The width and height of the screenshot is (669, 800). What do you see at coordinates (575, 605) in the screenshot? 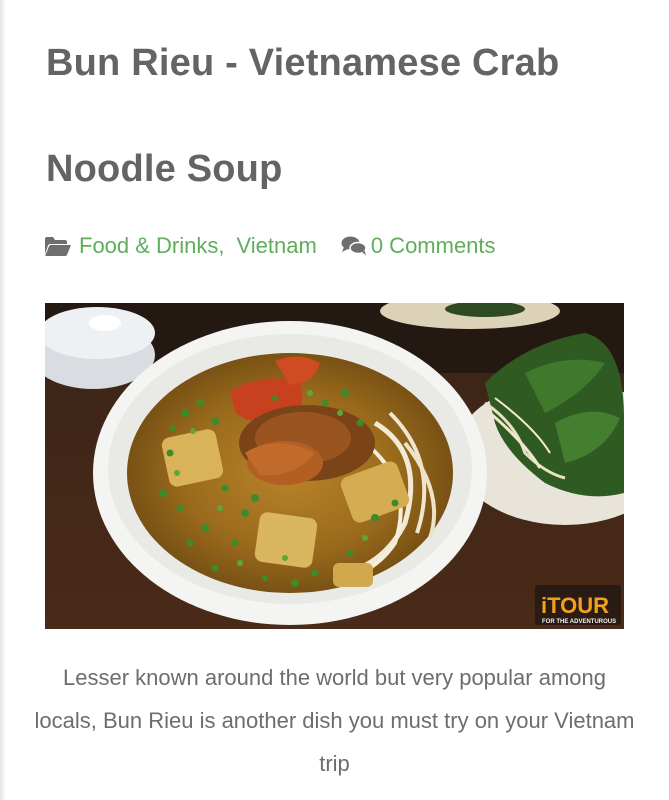
I see `svg-text: iTOUR` at bounding box center [575, 605].